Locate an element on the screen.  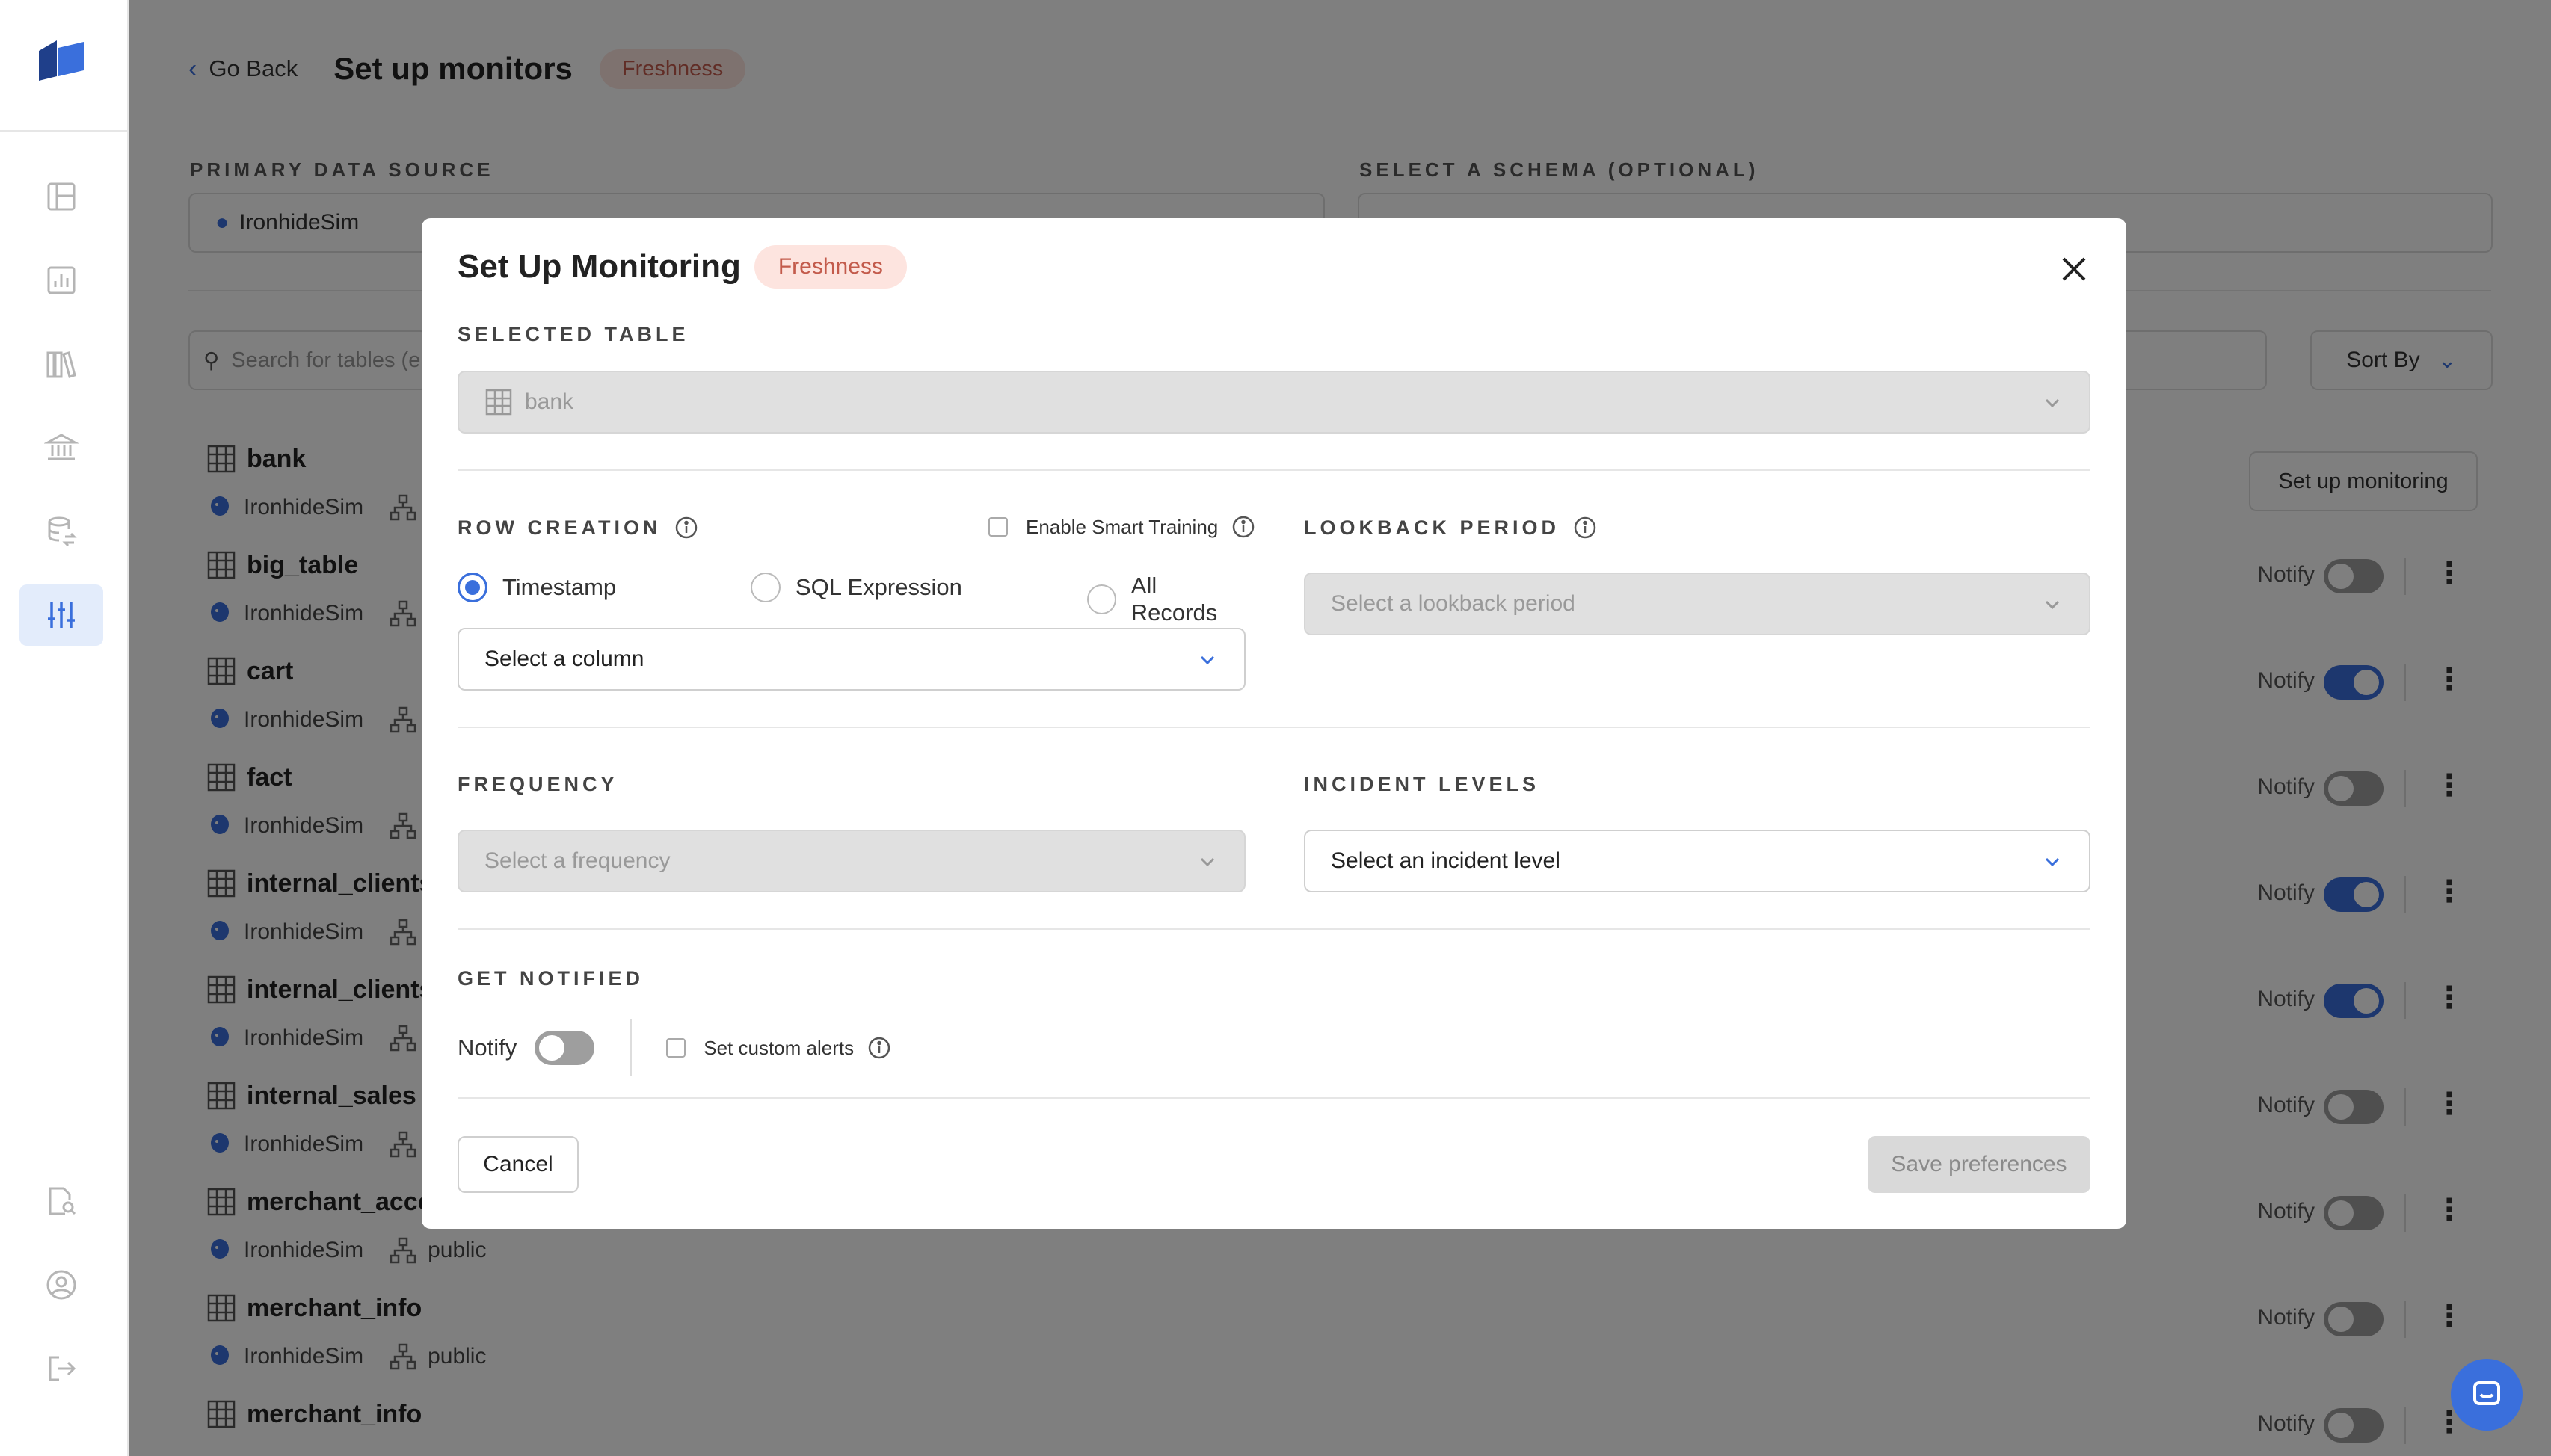
modal-header: Set Up Monitoring Freshness is located at coordinates (682, 267).